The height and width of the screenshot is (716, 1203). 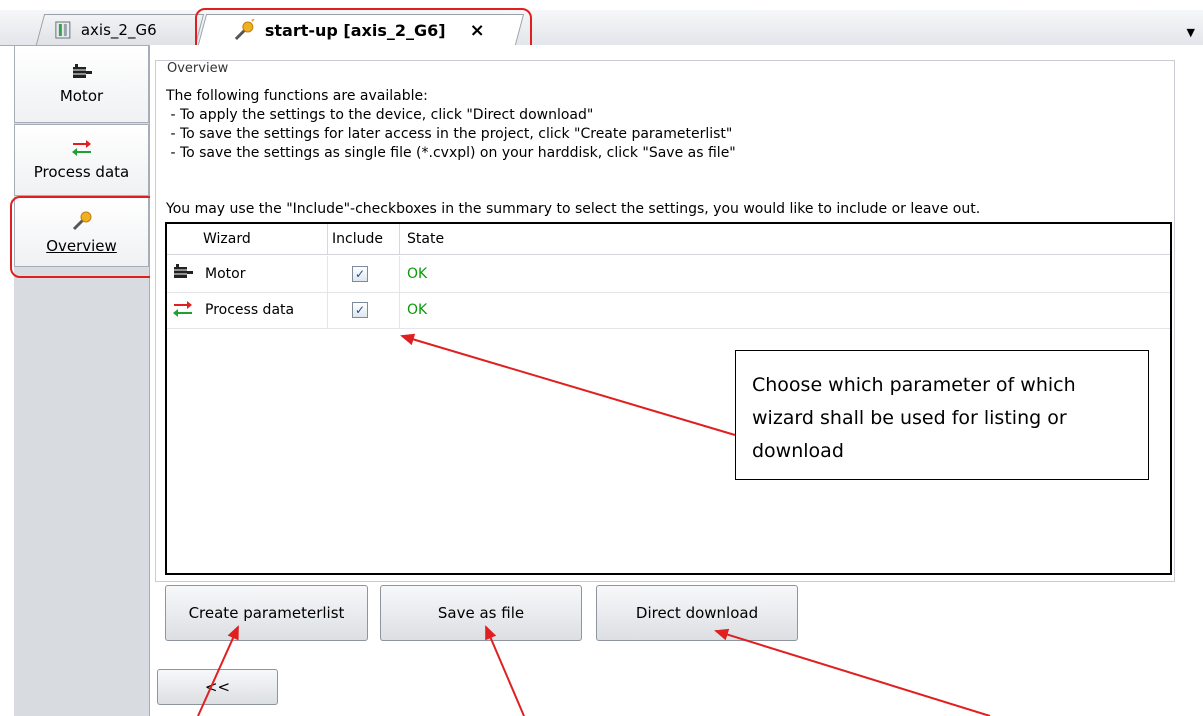 I want to click on column-header-include: Include, so click(x=357, y=239).